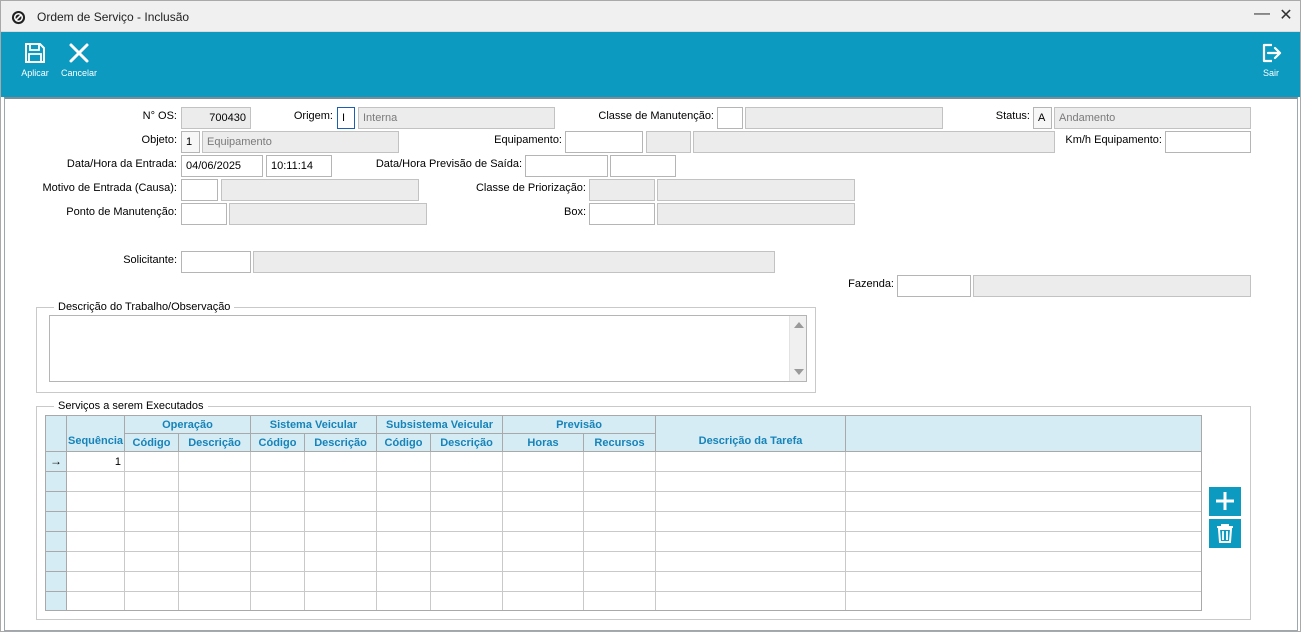 Image resolution: width=1301 pixels, height=632 pixels. What do you see at coordinates (797, 348) in the screenshot?
I see `descricao-scrollbar` at bounding box center [797, 348].